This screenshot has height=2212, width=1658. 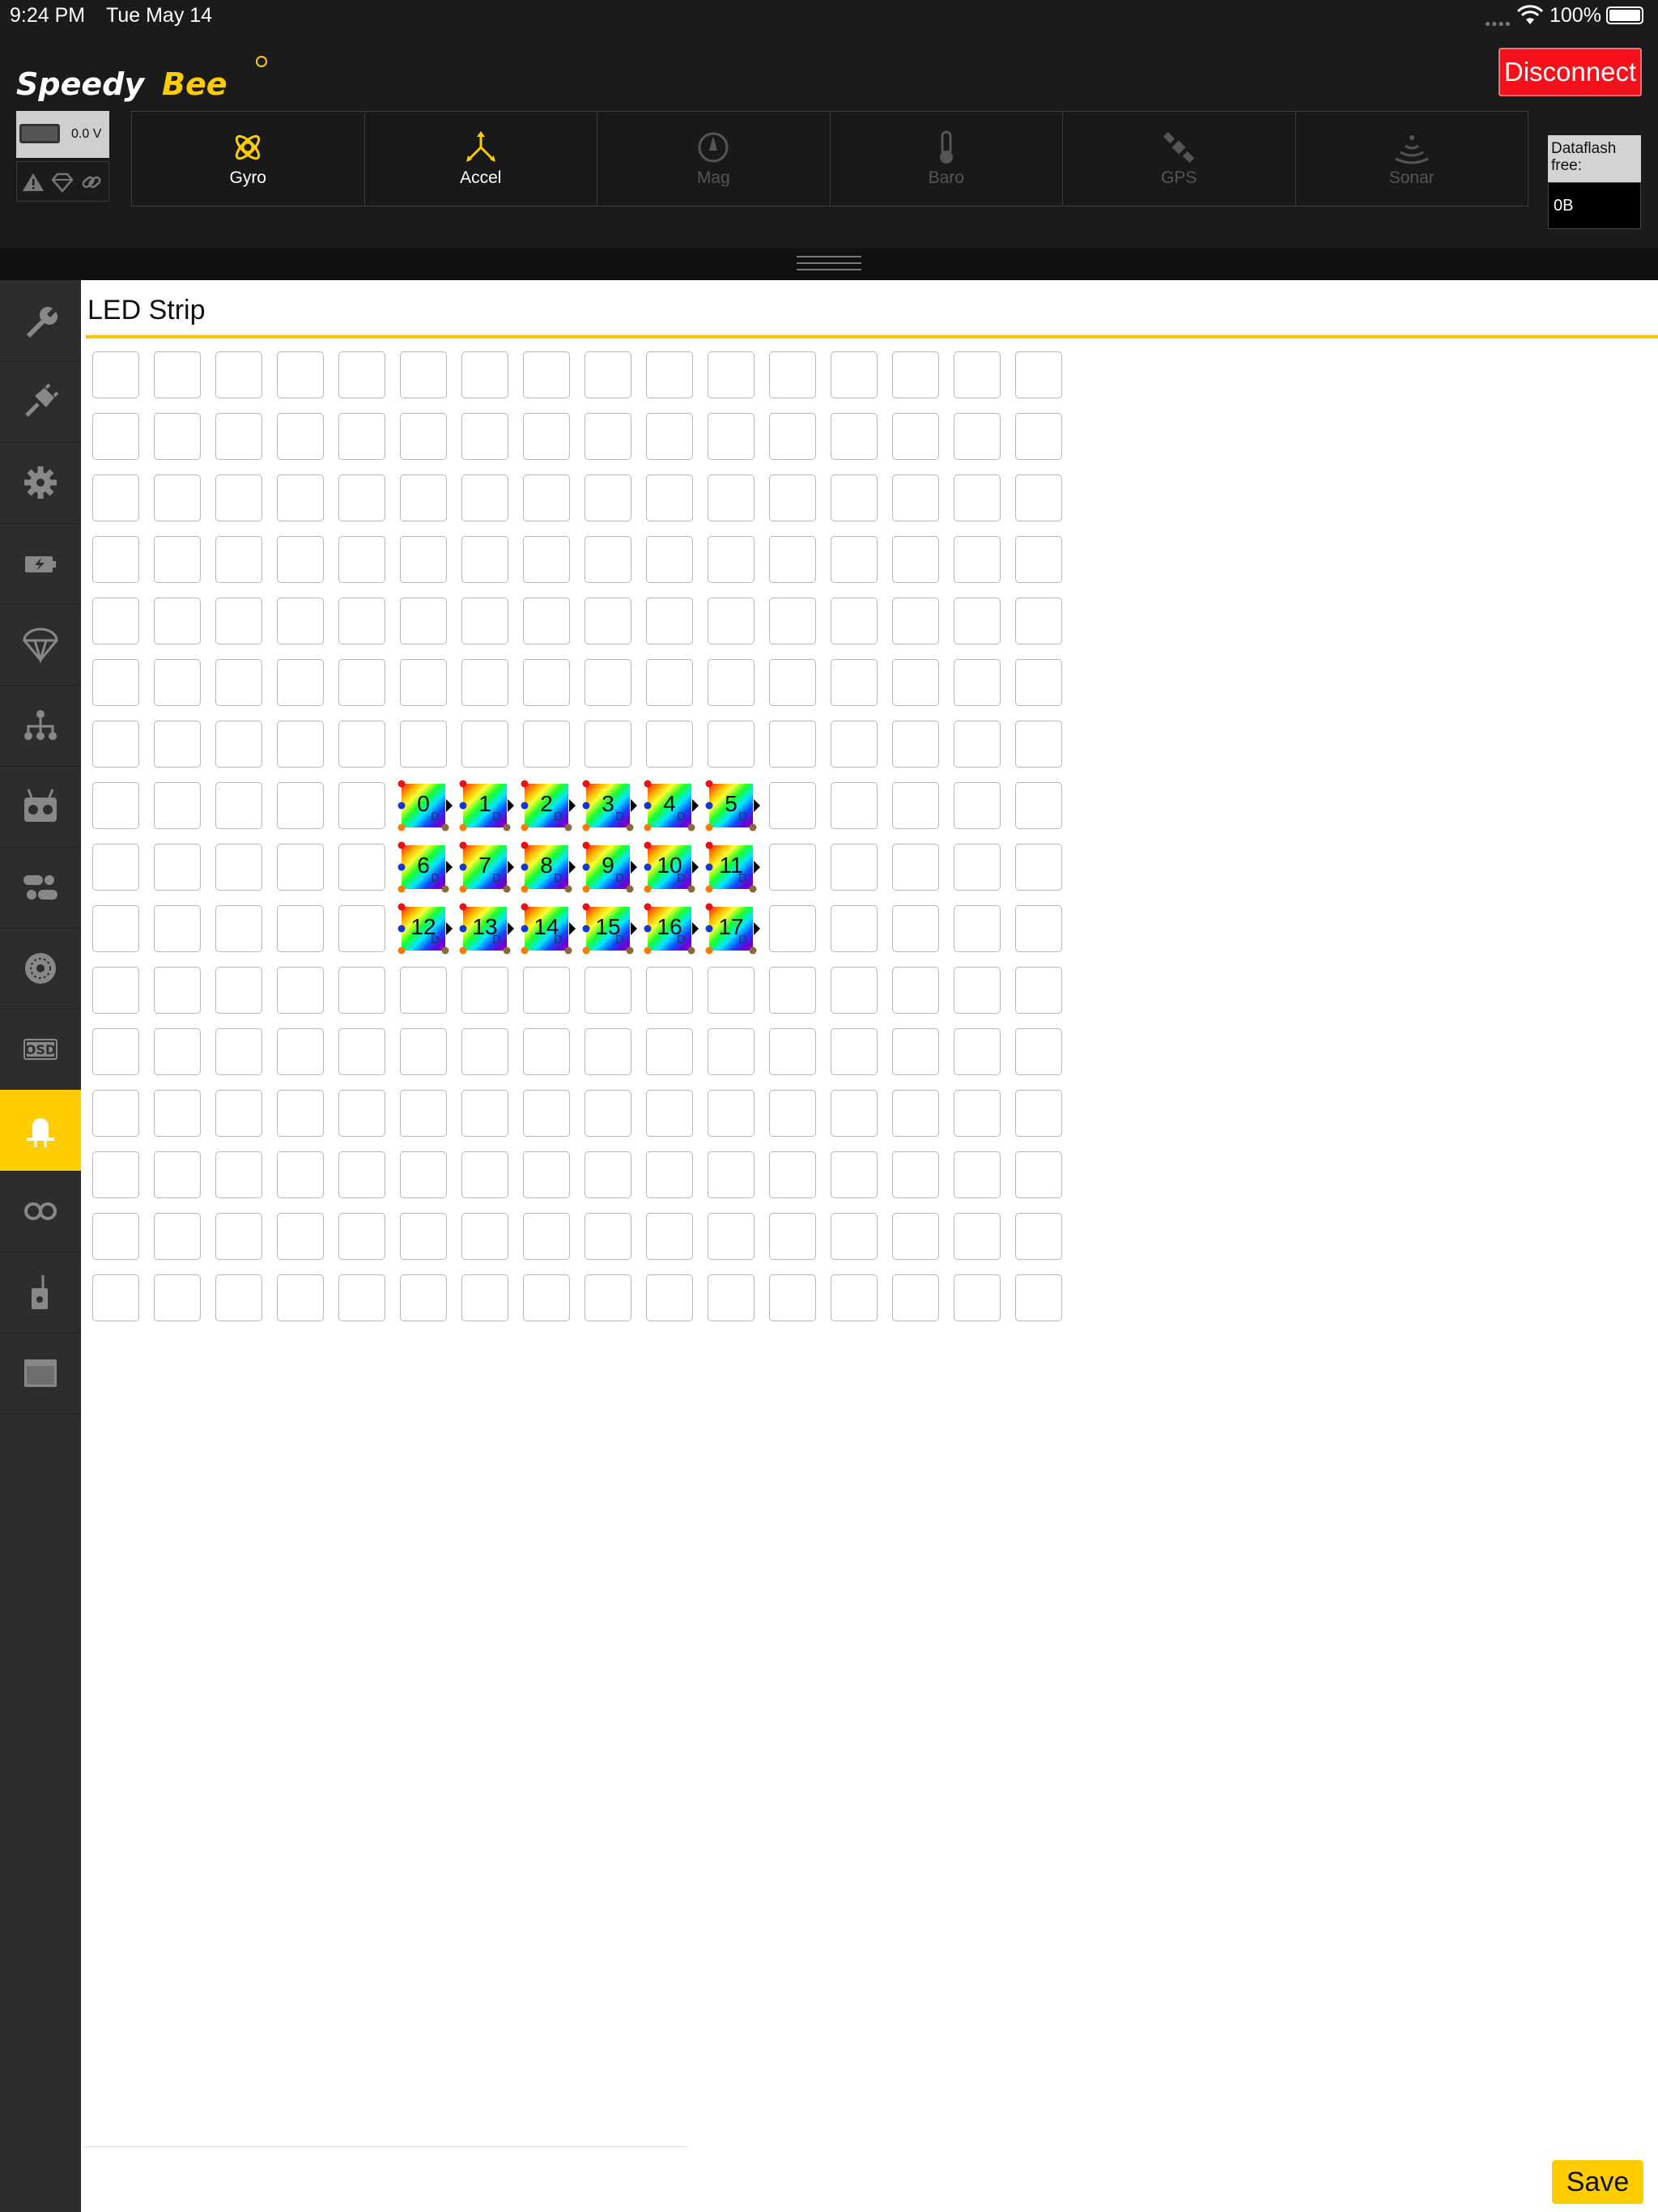 What do you see at coordinates (40, 1131) in the screenshot?
I see `sidebar-item-led-strip` at bounding box center [40, 1131].